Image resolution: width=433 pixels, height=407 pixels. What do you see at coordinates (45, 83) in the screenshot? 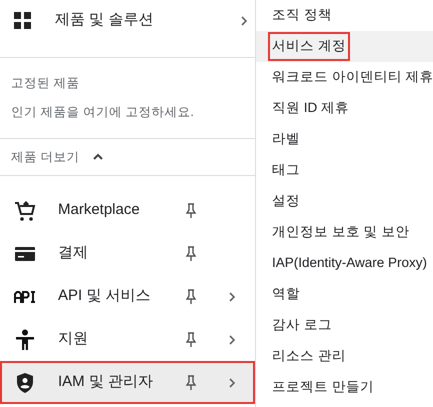
I see `pinned-products-title: 고정된 제품` at bounding box center [45, 83].